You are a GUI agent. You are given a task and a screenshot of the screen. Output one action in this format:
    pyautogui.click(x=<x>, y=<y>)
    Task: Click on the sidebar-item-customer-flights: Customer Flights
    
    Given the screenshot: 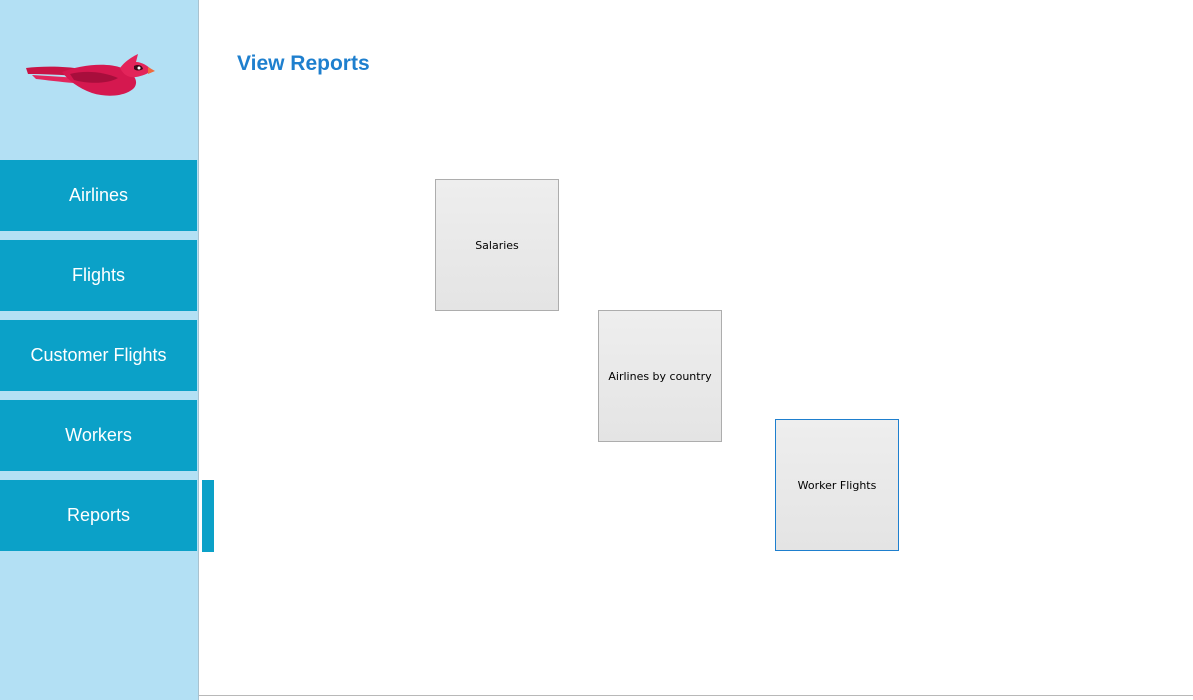 What is the action you would take?
    pyautogui.click(x=98, y=355)
    